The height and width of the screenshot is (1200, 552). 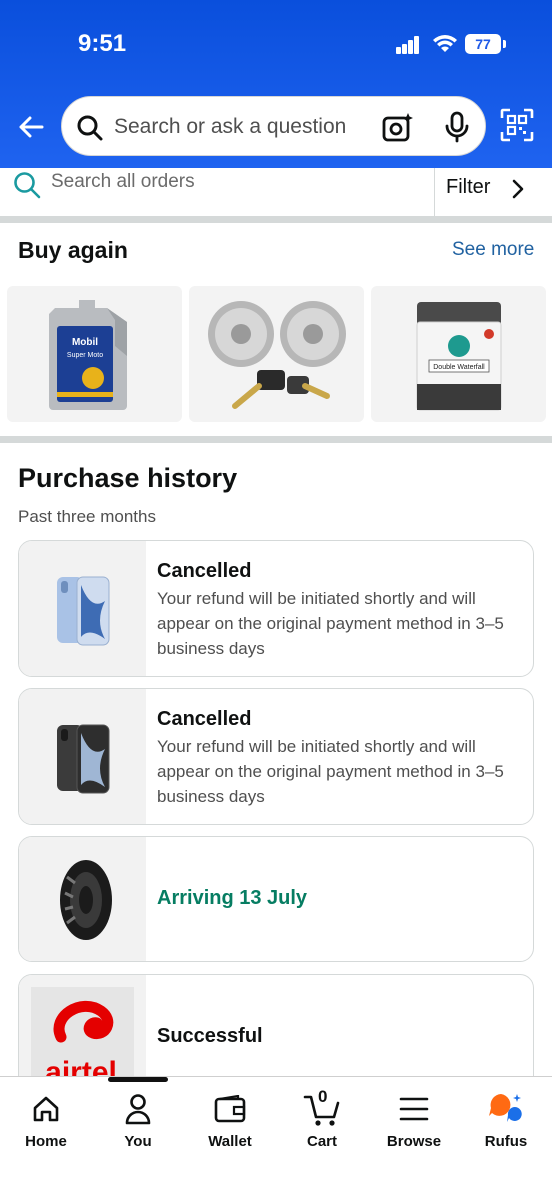 I want to click on svg-text: Super Moto, so click(x=85, y=355).